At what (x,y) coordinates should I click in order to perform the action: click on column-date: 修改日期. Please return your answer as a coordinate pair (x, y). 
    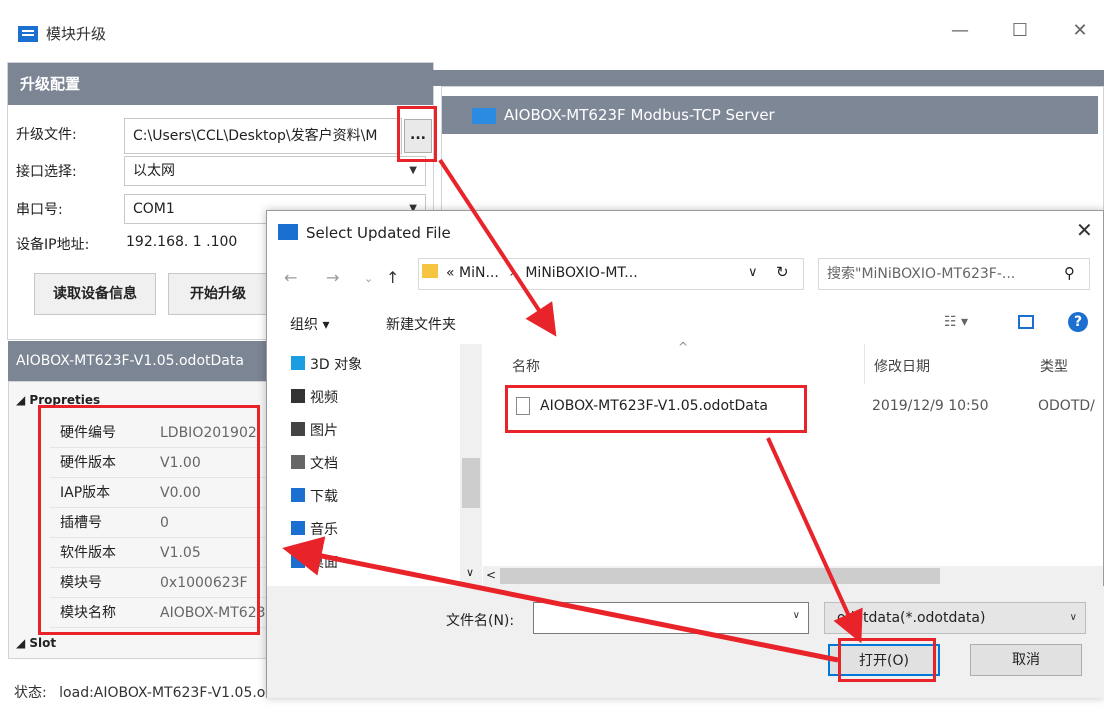
    Looking at the image, I should click on (902, 366).